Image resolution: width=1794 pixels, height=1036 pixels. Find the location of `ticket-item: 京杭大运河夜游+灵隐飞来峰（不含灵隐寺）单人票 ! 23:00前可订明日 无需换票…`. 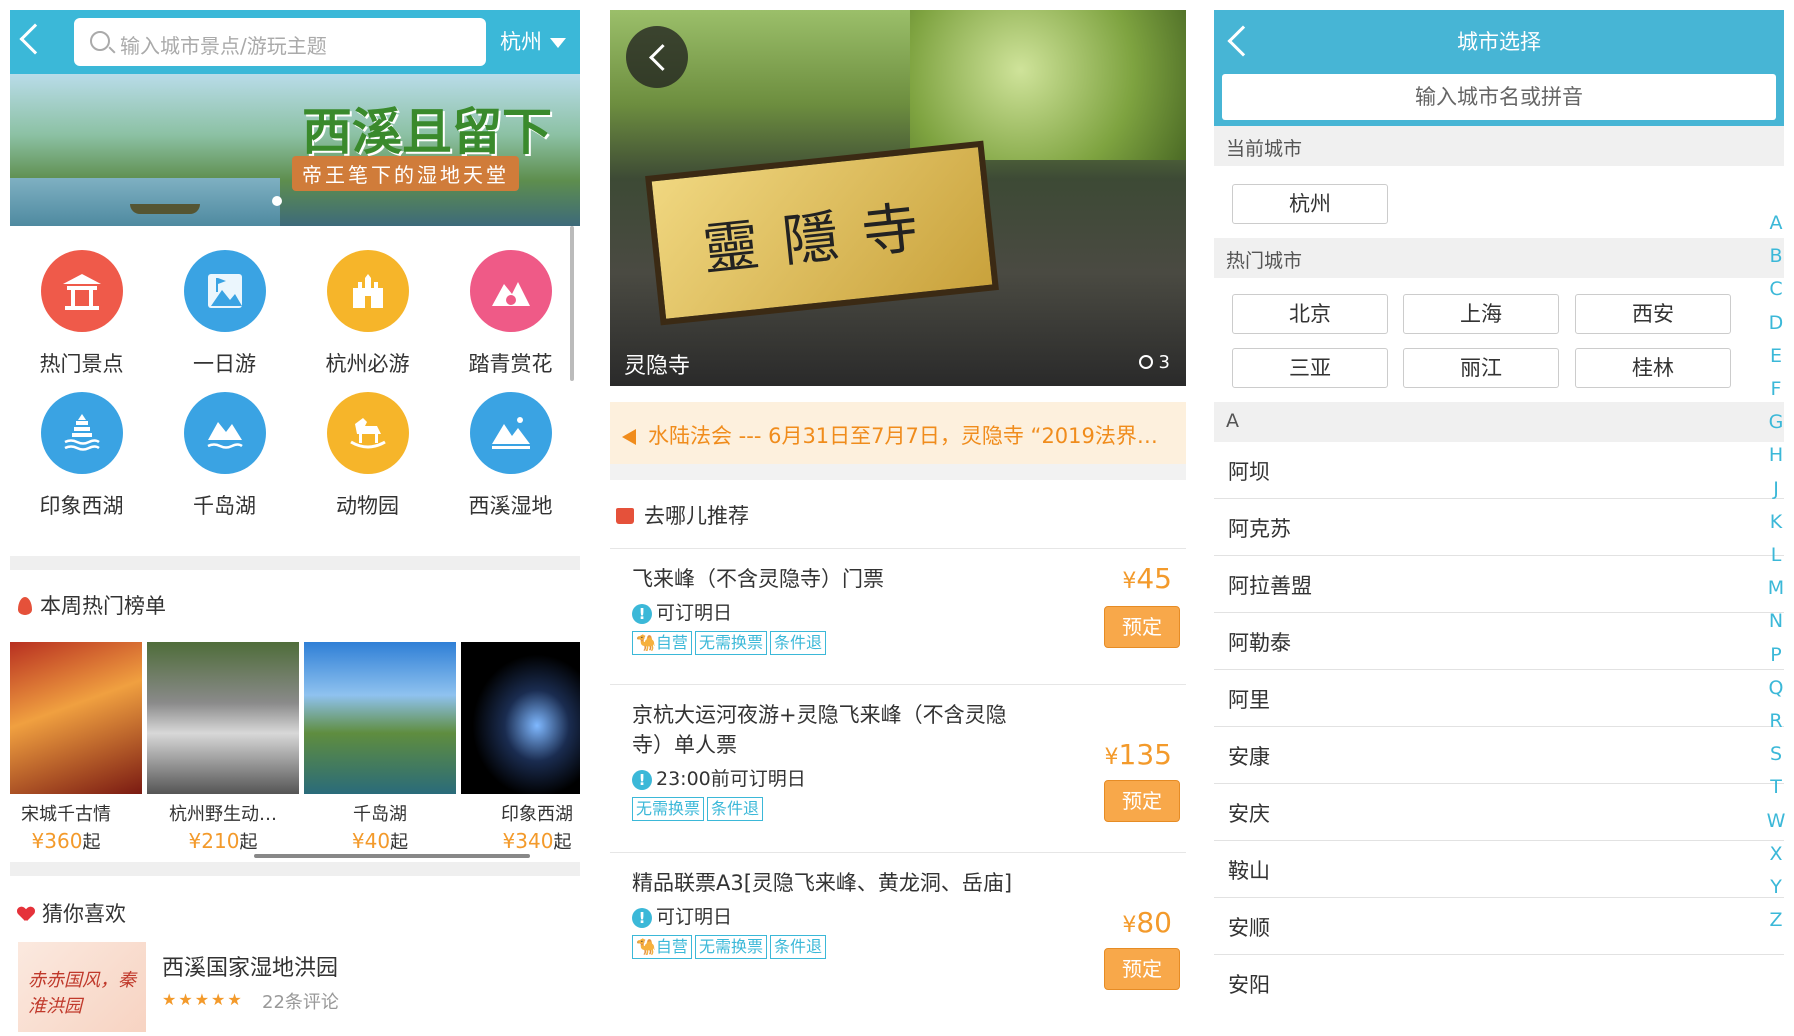

ticket-item: 京杭大运河夜游+灵隐飞来峰（不含灵隐寺）单人票 ! 23:00前可订明日 无需换票… is located at coordinates (906, 761).